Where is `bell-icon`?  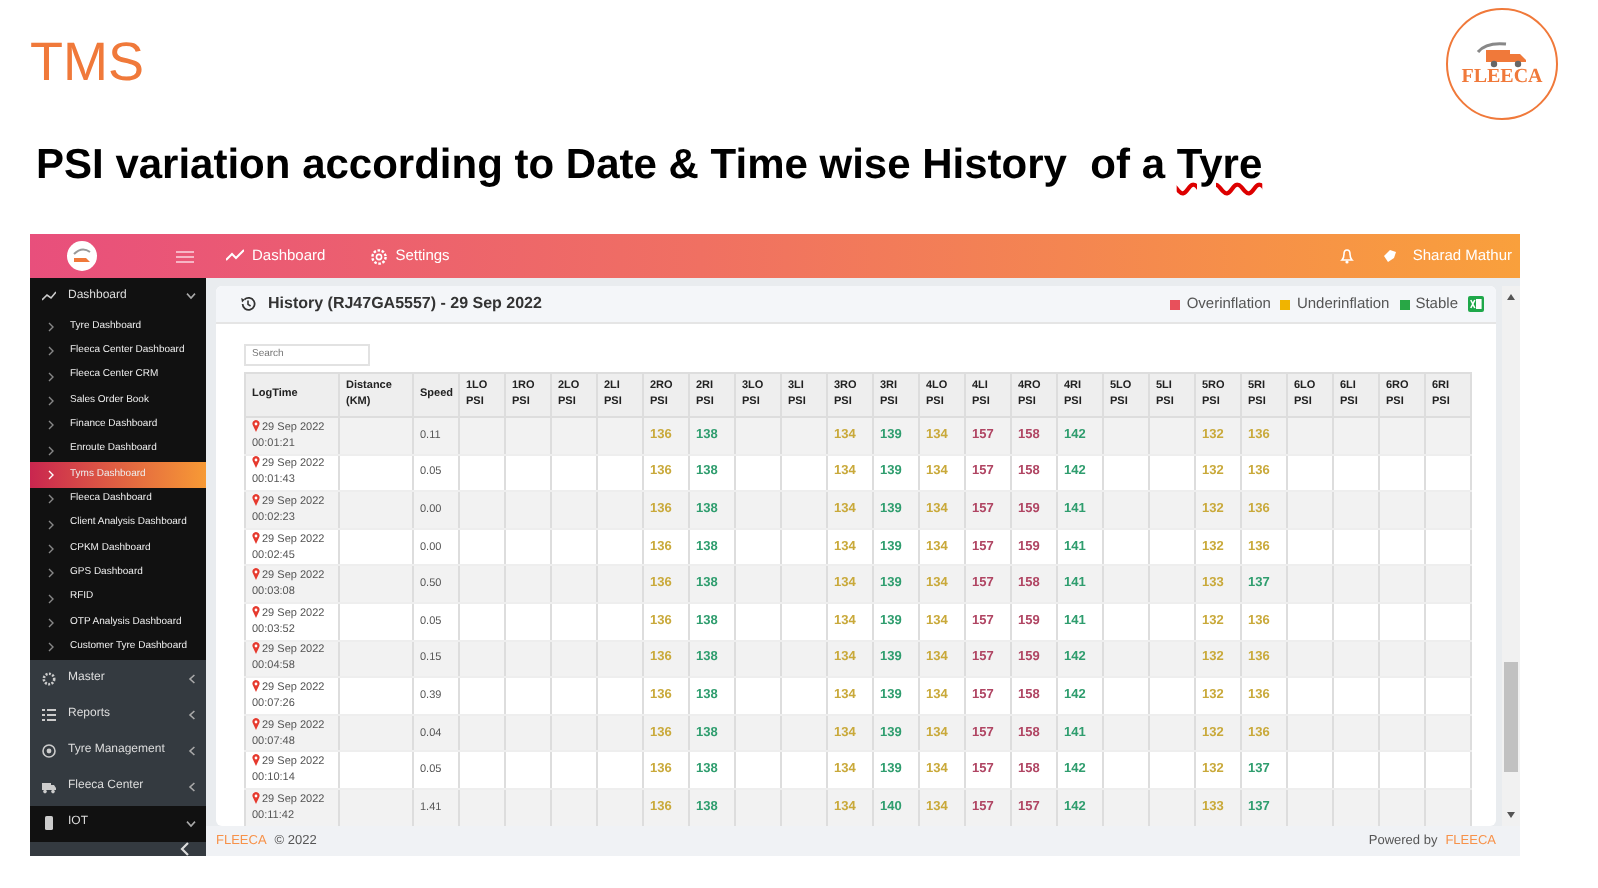 bell-icon is located at coordinates (1347, 256).